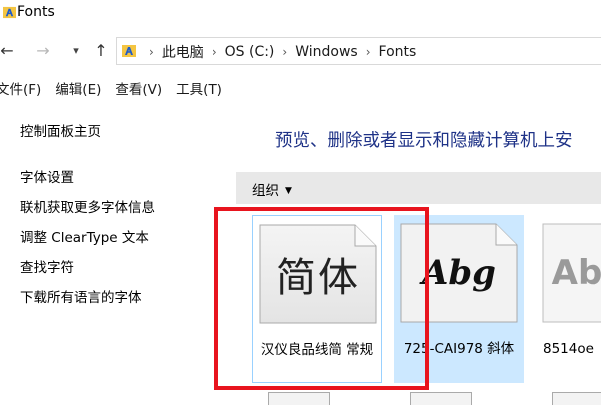 This screenshot has width=601, height=405. Describe the element at coordinates (20, 89) in the screenshot. I see `menu-file: 文件(F)` at that location.